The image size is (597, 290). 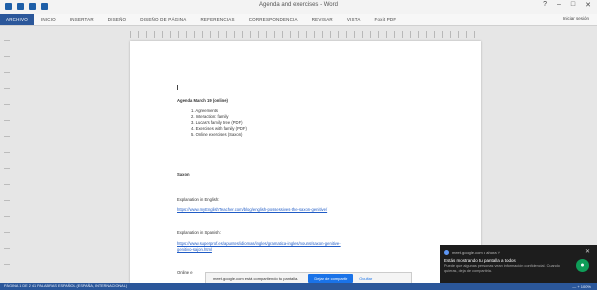 What do you see at coordinates (202, 100) in the screenshot?
I see `agenda-heading: Agenda March 19 (online)` at bounding box center [202, 100].